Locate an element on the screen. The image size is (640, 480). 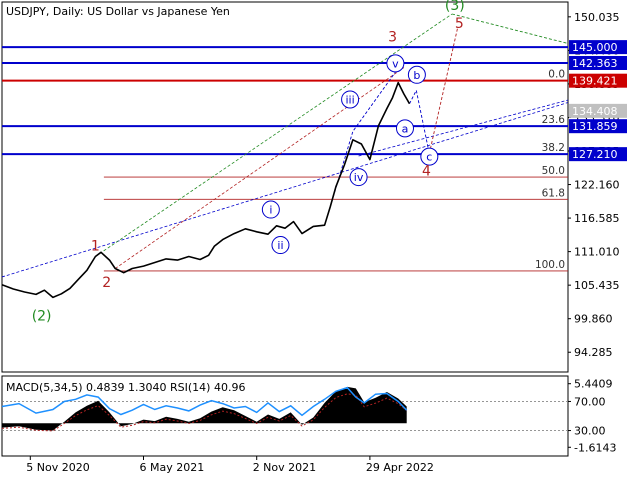
x-tick-label: 2 Nov 2021 is located at coordinates (284, 467).